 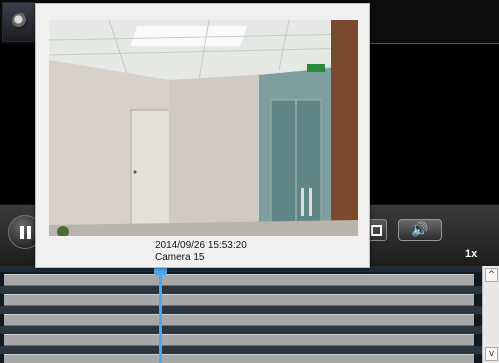 I want to click on preview-caption: 2014/09/26 15:53:20 Camera 15, so click(x=201, y=252).